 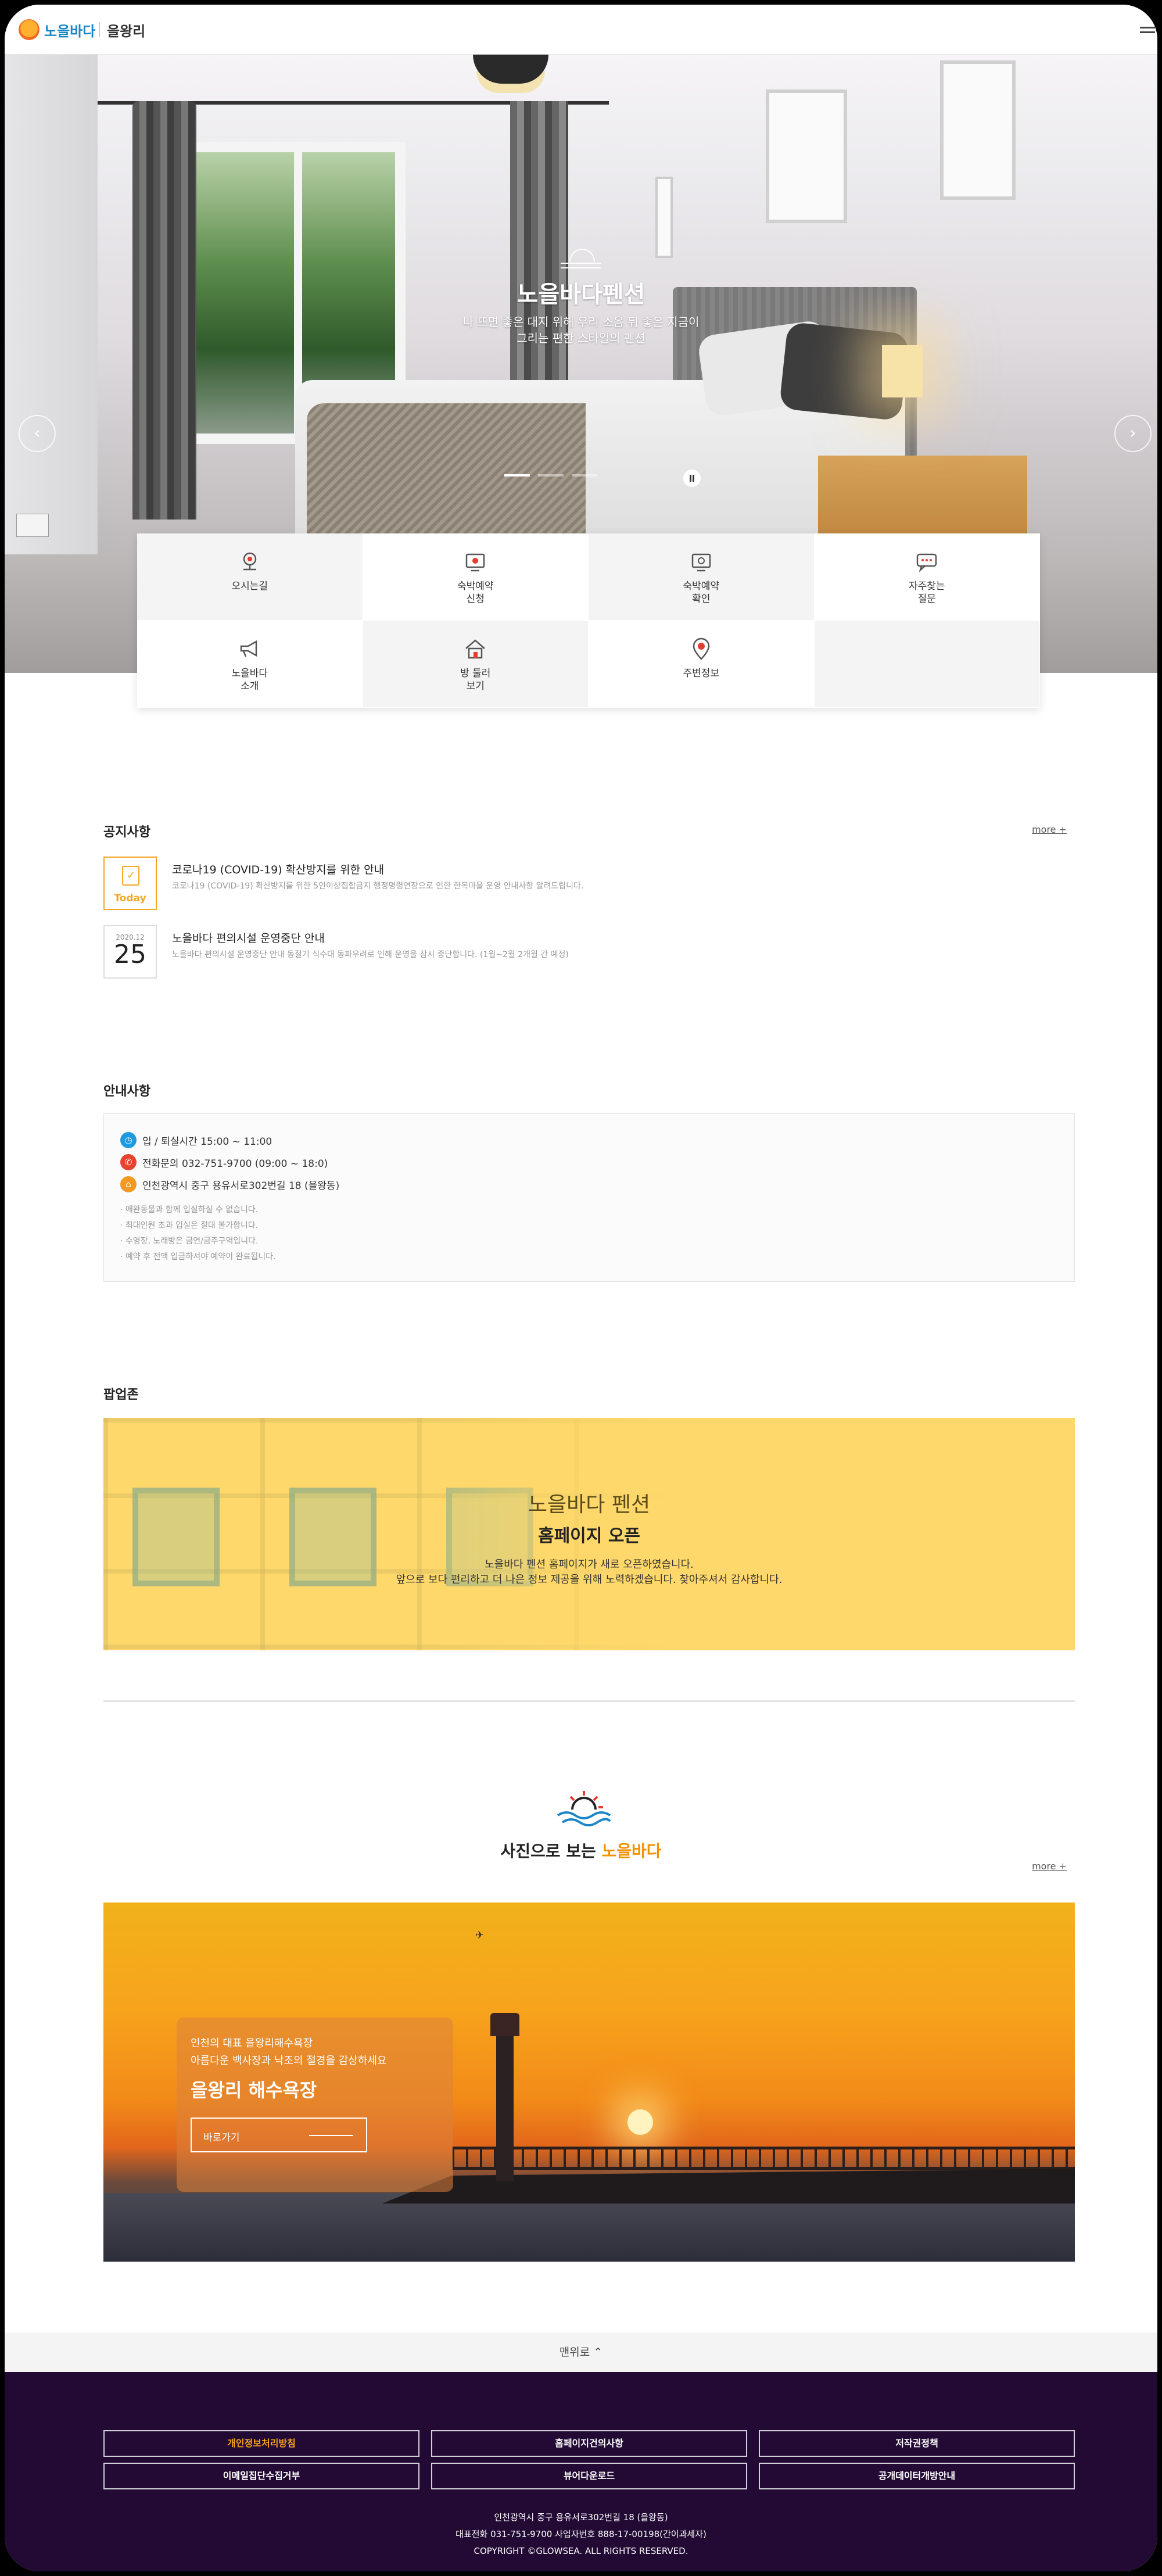 I want to click on footer-link-viewer-download: 뷰어다운로드, so click(x=589, y=2476).